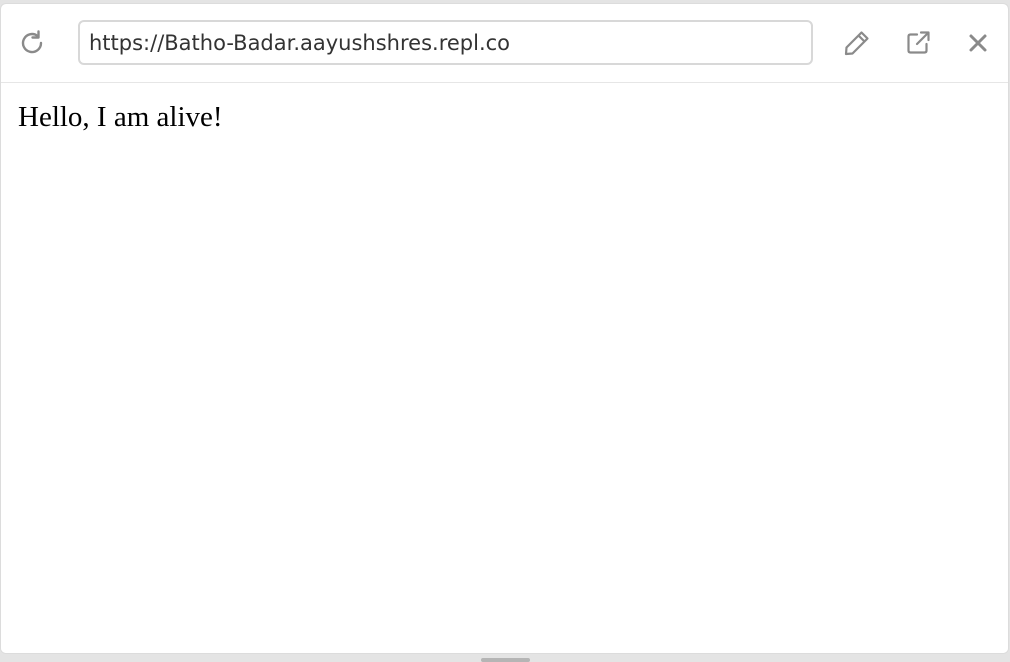  I want to click on page-body-text: Hello, I am alive!, so click(120, 117).